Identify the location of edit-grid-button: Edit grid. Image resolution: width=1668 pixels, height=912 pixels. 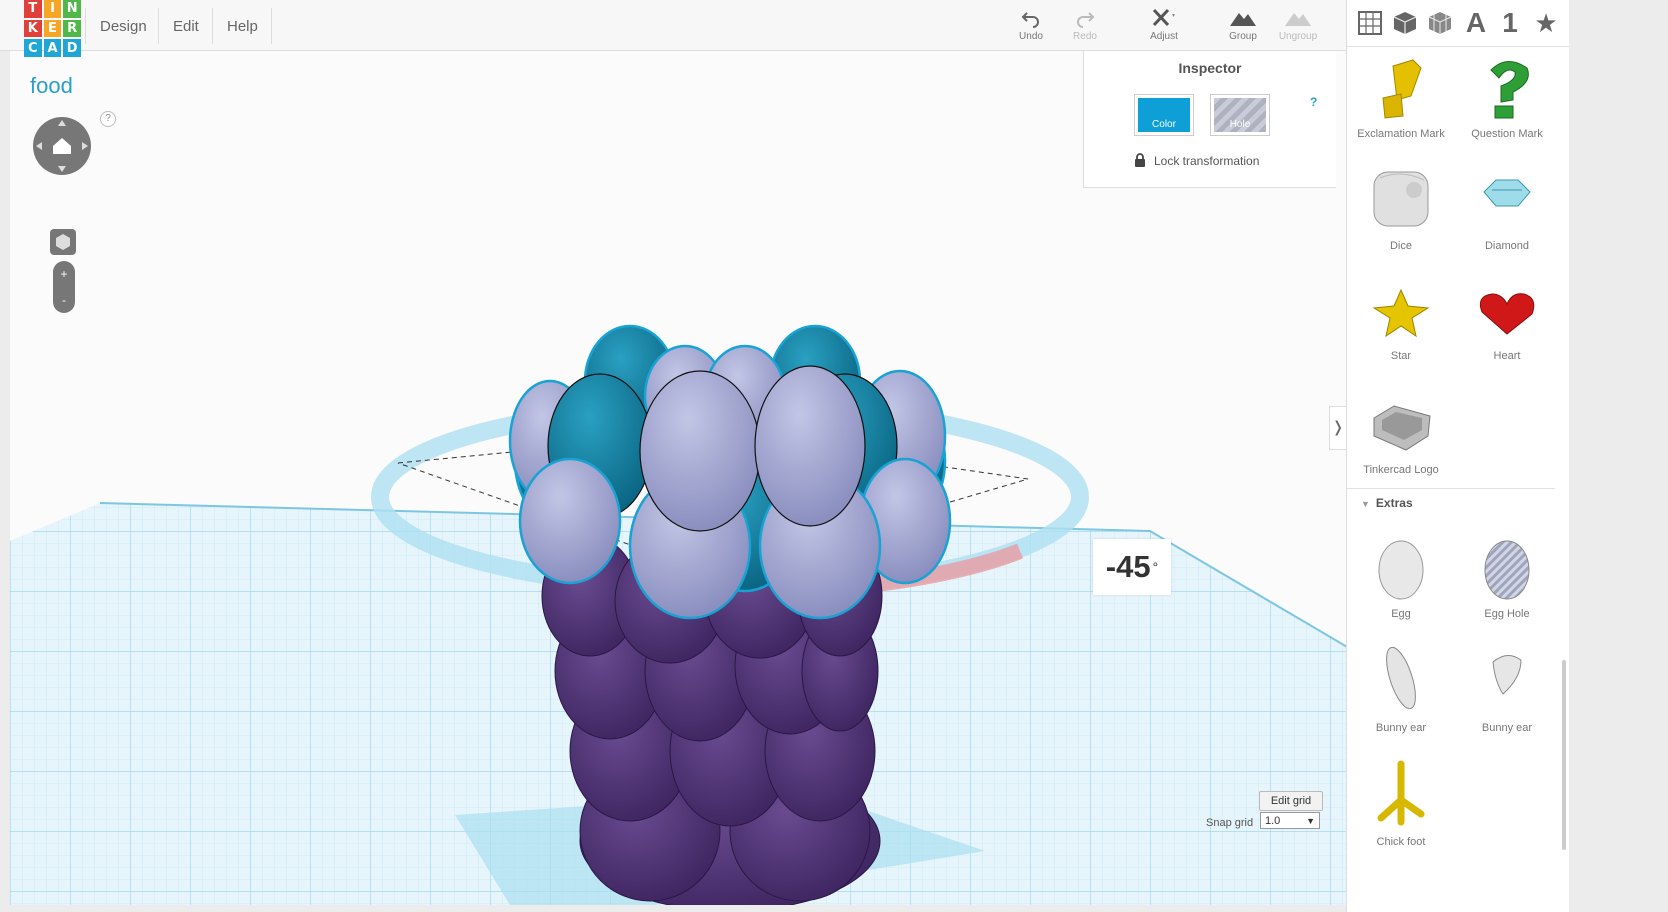
(1291, 801).